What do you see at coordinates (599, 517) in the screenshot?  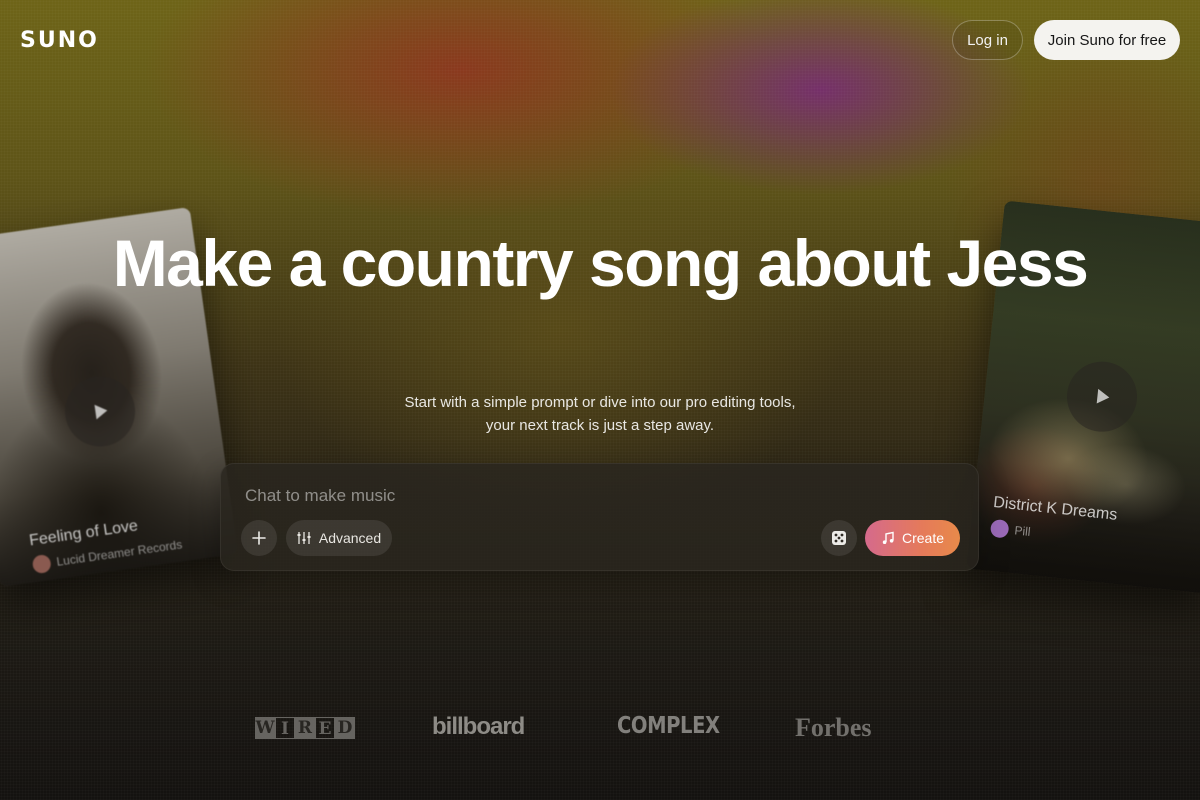 I see `chat-composer: Chat to make music Advanced Create` at bounding box center [599, 517].